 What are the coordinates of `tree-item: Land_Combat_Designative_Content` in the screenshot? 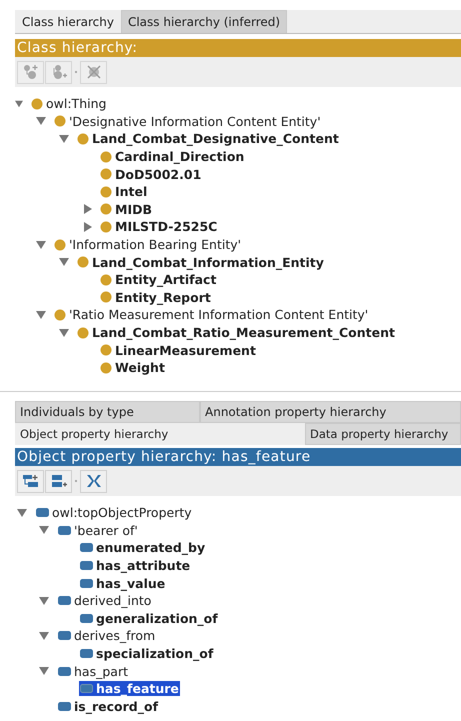 It's located at (215, 138).